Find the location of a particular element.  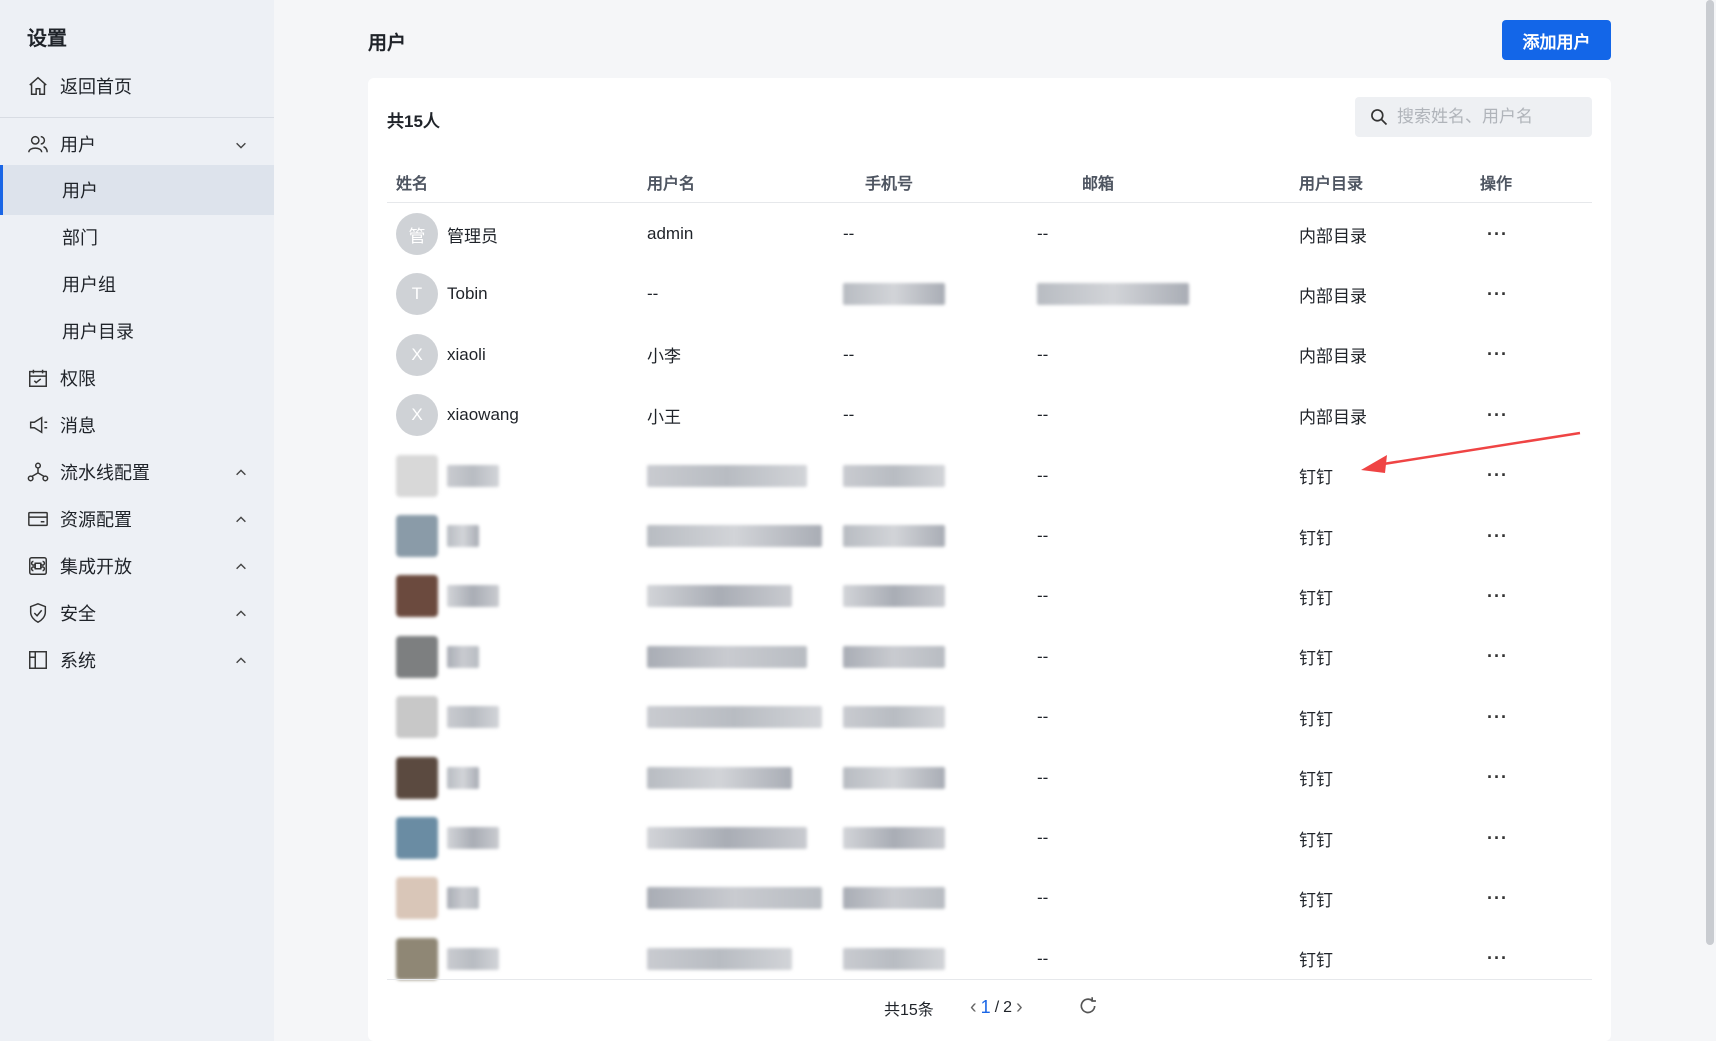

column-header: 用户目录 is located at coordinates (1331, 184).